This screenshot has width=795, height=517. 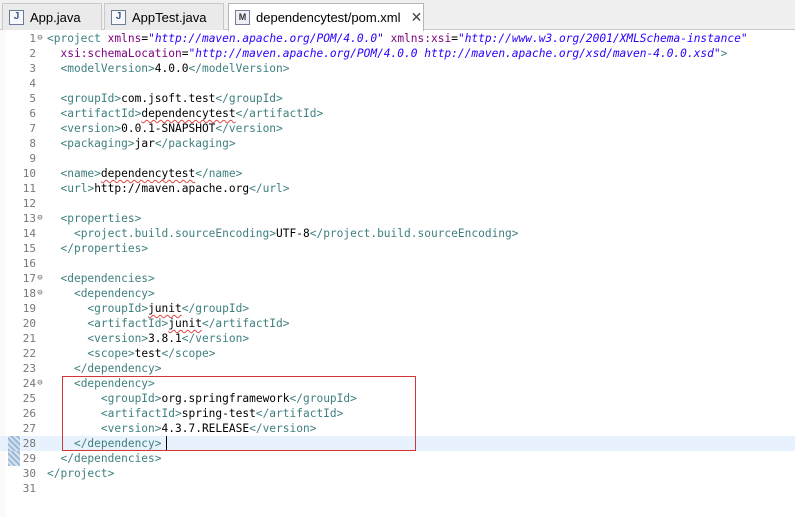 I want to click on code-line: 18 ⊖ <dependency>, so click(x=397, y=293).